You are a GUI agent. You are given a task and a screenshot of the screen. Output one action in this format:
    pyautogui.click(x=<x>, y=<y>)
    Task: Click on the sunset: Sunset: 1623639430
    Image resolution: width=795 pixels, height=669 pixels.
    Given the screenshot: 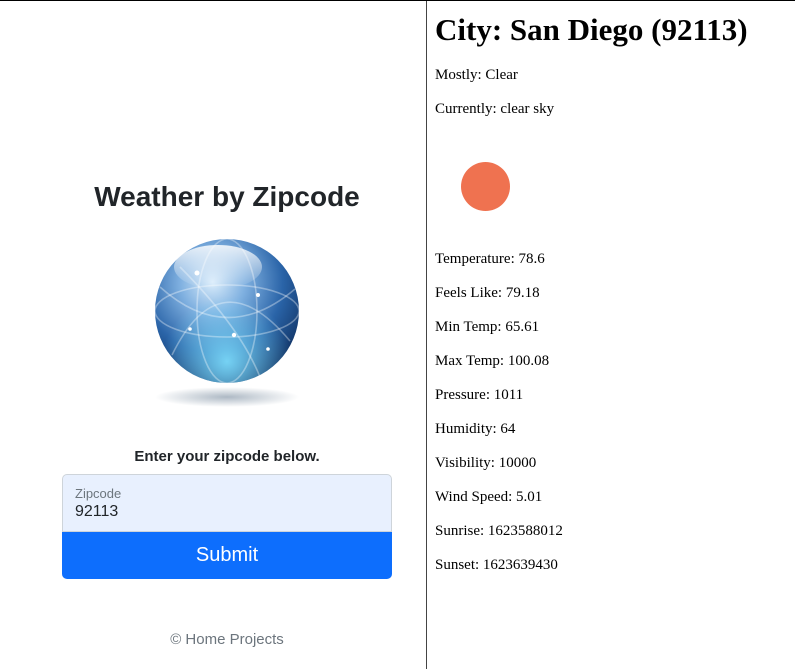 What is the action you would take?
    pyautogui.click(x=496, y=565)
    